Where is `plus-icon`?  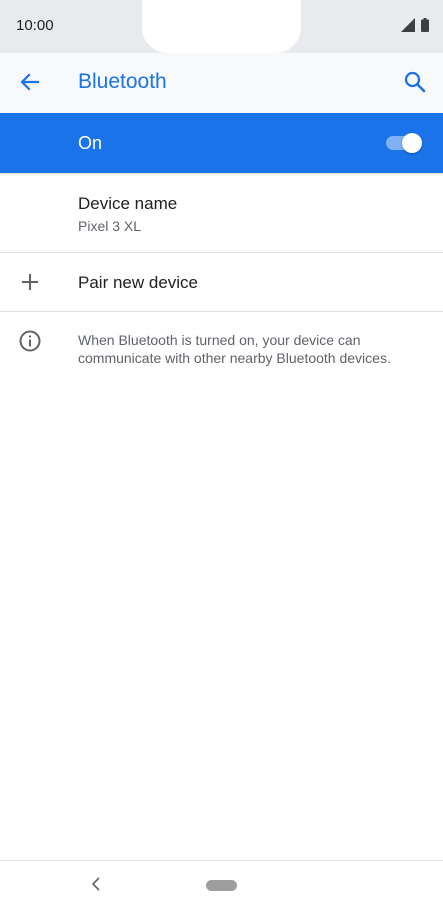
plus-icon is located at coordinates (30, 282).